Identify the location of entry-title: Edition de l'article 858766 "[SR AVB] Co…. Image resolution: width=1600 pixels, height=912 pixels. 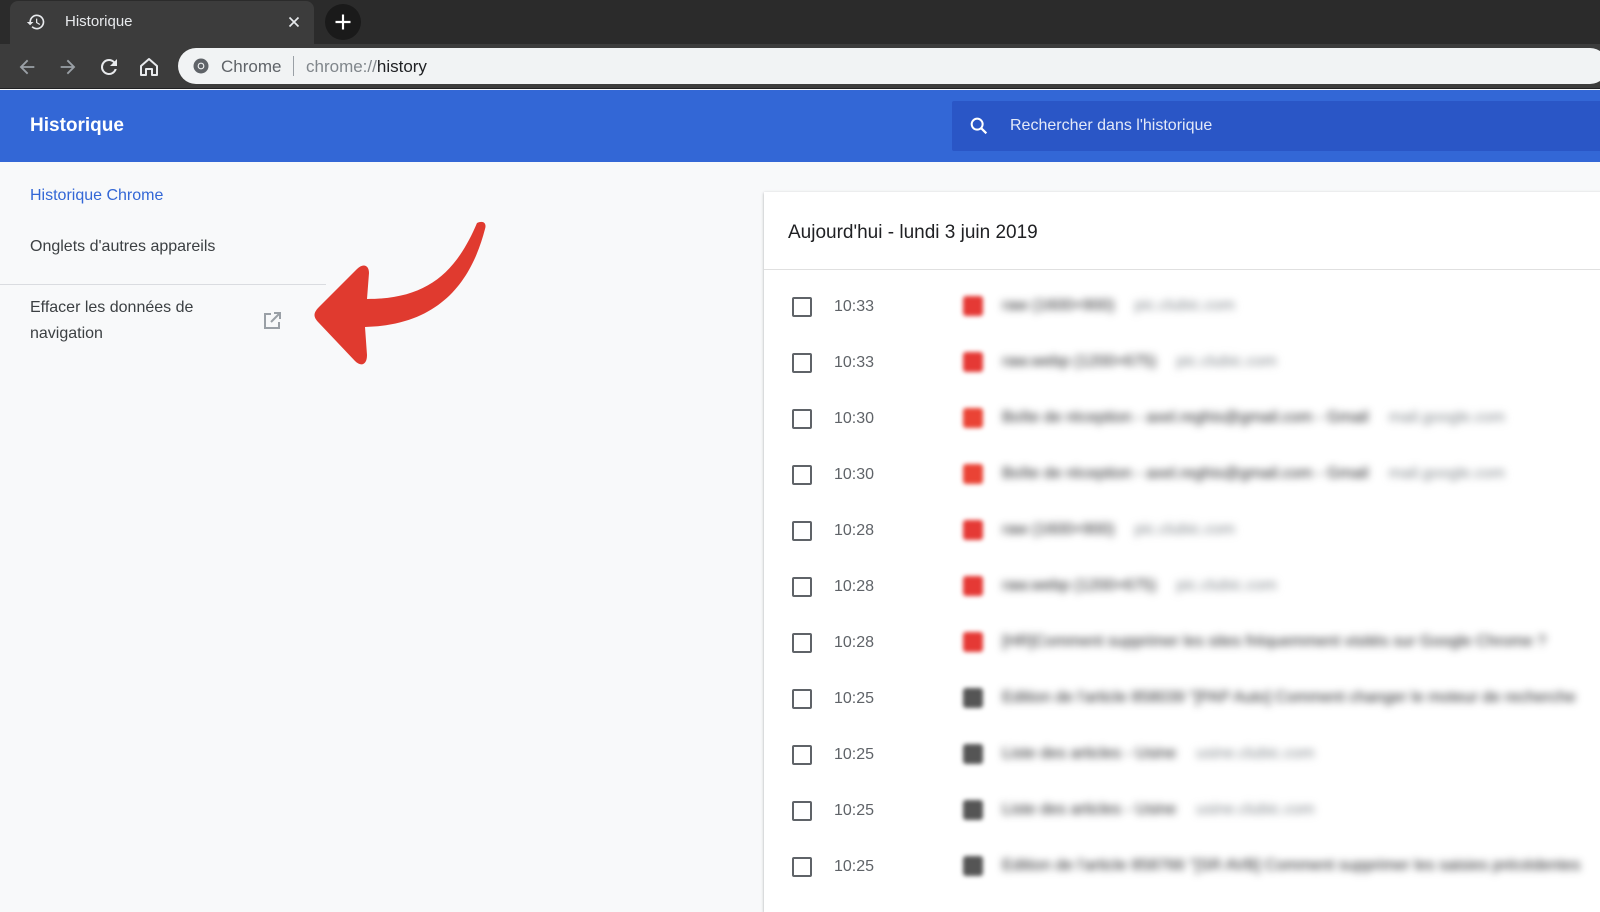
(1291, 865).